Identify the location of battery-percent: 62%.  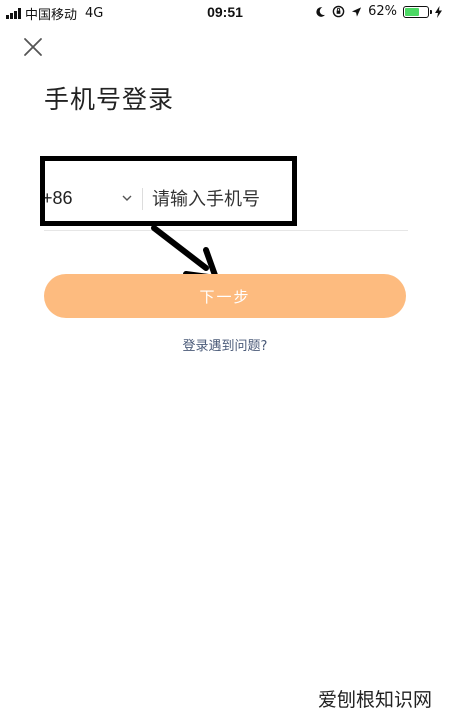
(382, 11).